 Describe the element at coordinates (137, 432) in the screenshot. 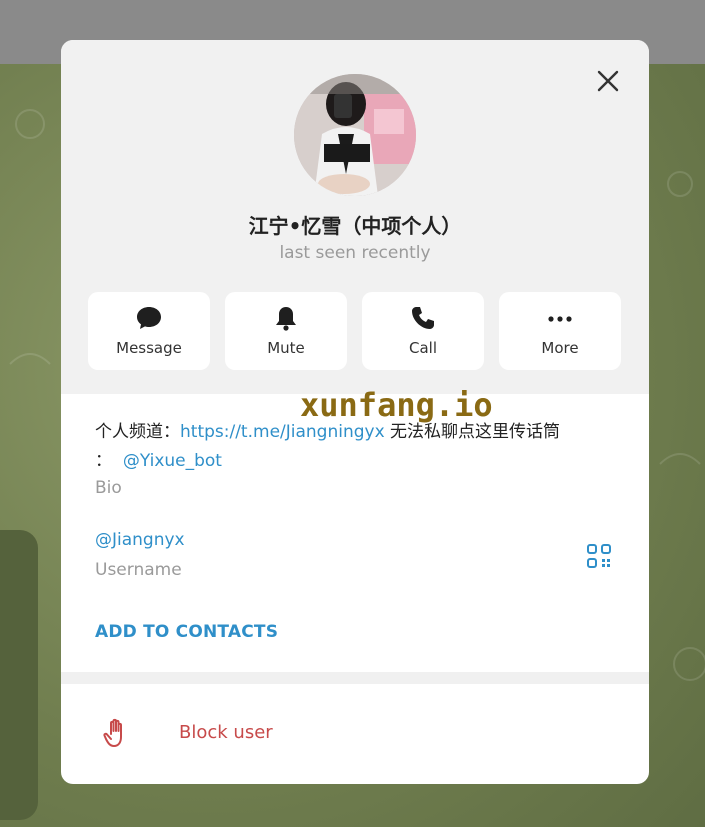

I see `bio-prefix: 个人频道：` at that location.